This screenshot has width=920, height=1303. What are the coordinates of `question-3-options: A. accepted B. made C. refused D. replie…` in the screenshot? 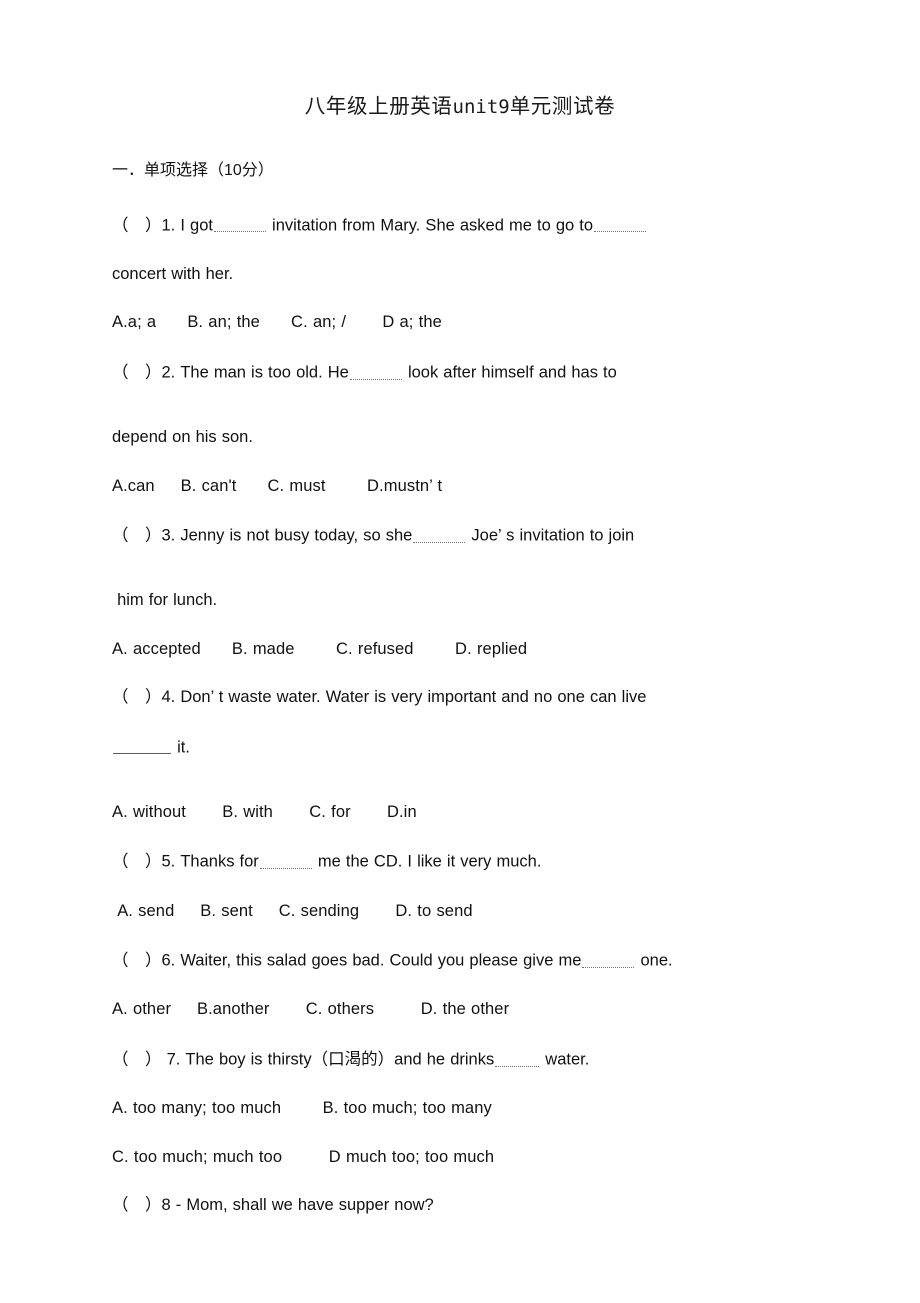 It's located at (320, 648).